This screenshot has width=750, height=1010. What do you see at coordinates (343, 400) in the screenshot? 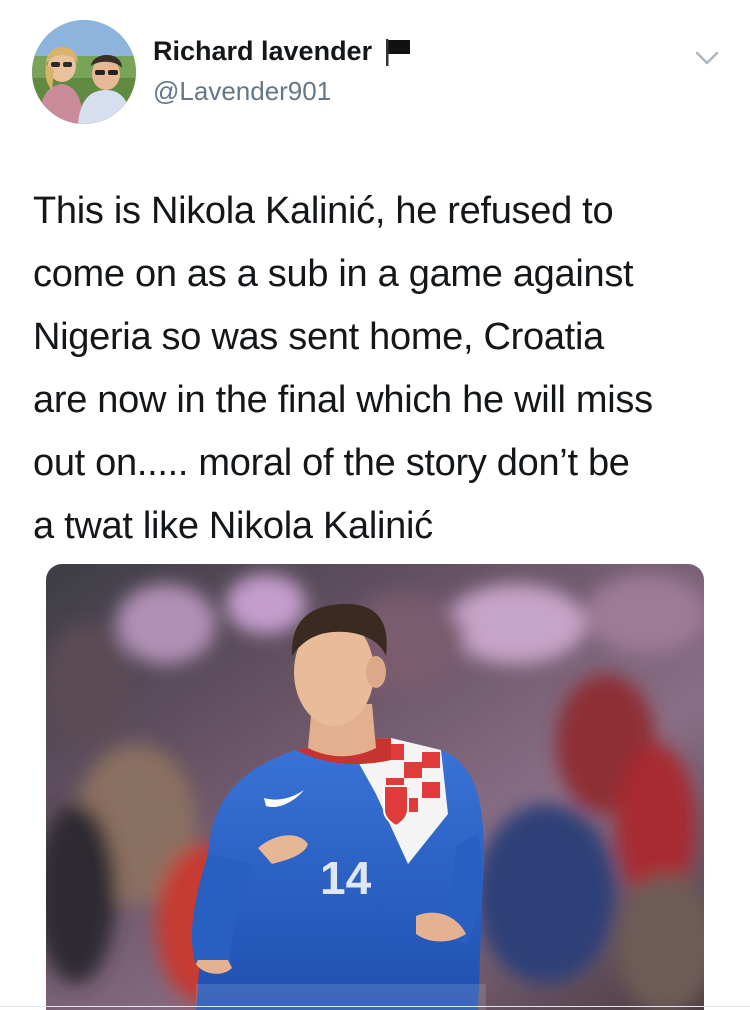
I see `tweet-text-line: are now in the final which he will miss` at bounding box center [343, 400].